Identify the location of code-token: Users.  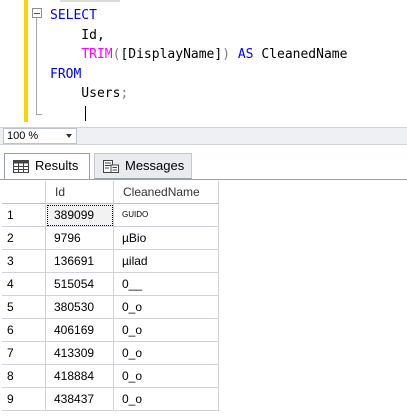
(85, 93).